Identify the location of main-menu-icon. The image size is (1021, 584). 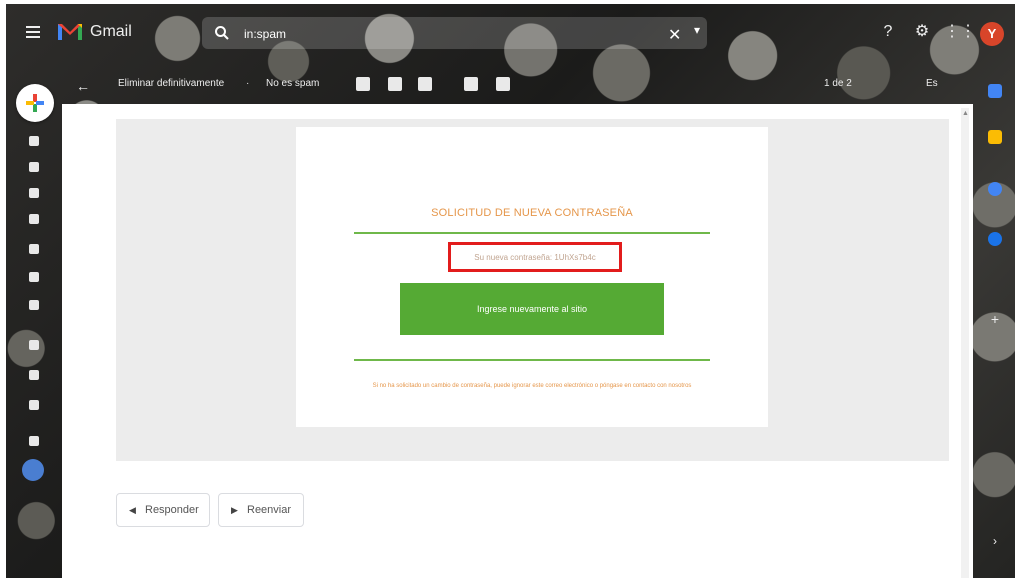
(33, 32).